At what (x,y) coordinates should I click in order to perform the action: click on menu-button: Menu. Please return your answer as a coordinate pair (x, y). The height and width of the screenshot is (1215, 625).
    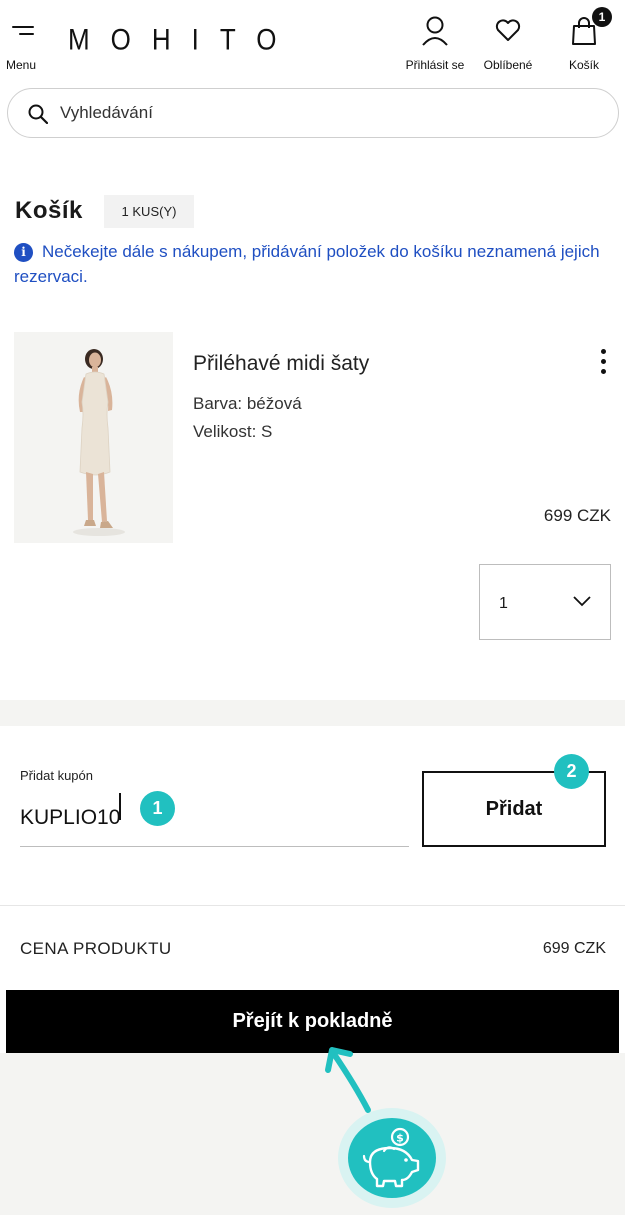
    Looking at the image, I should click on (26, 46).